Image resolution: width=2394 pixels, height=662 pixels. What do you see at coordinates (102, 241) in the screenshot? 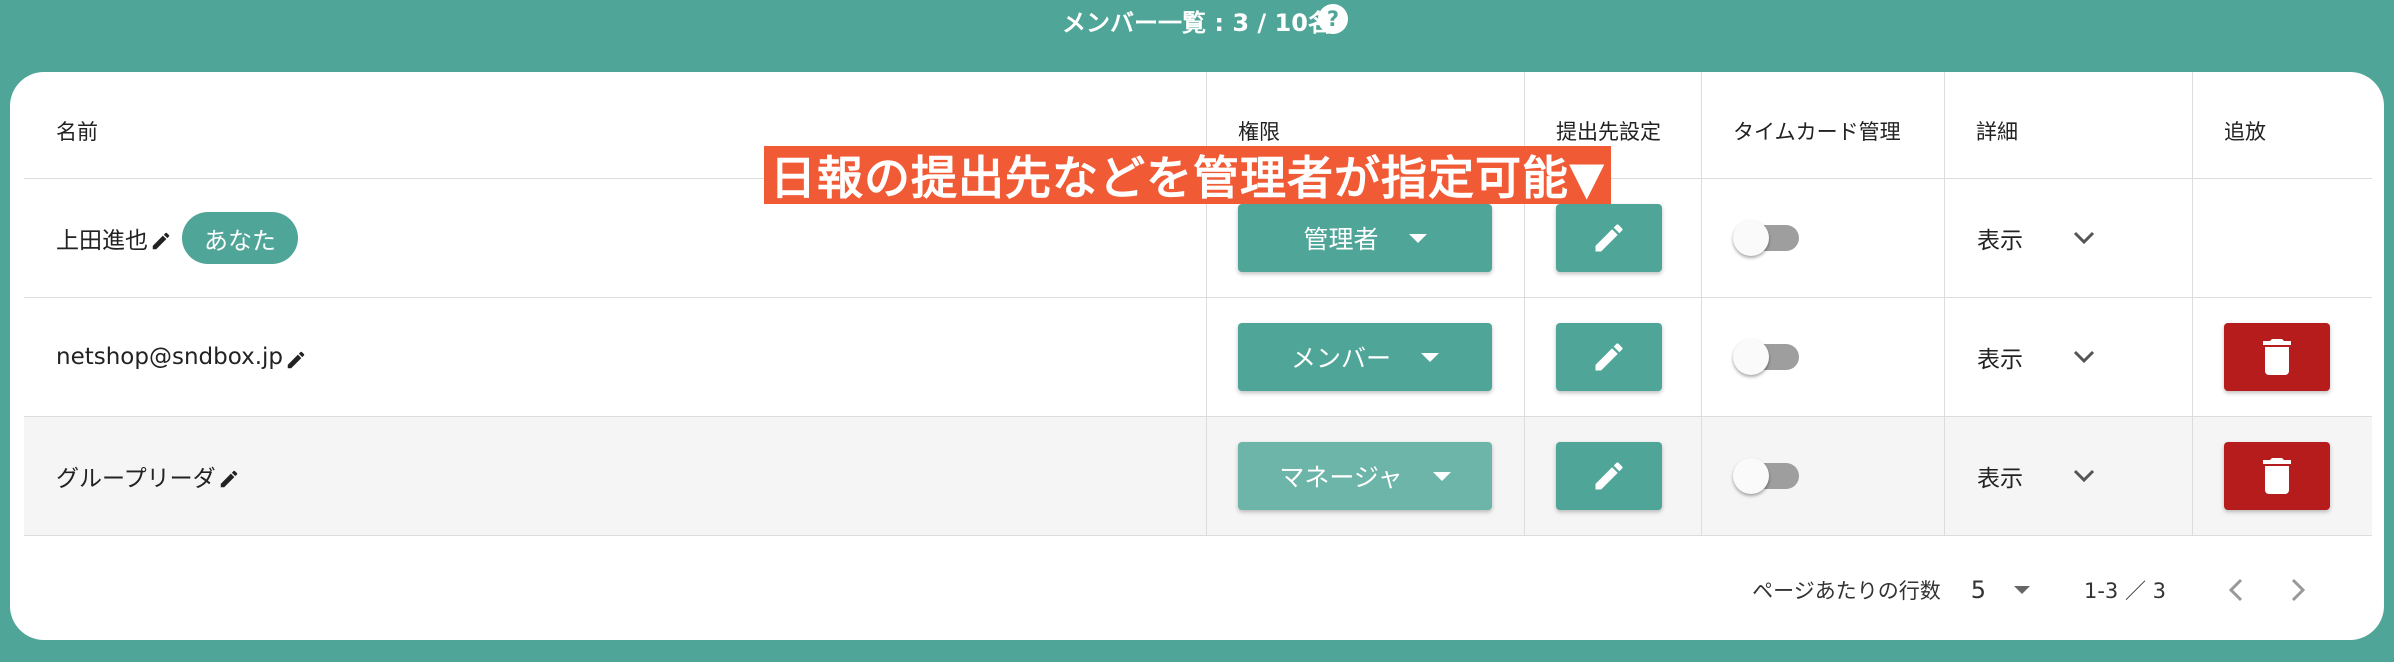
I see `member-name: 上田進也` at bounding box center [102, 241].